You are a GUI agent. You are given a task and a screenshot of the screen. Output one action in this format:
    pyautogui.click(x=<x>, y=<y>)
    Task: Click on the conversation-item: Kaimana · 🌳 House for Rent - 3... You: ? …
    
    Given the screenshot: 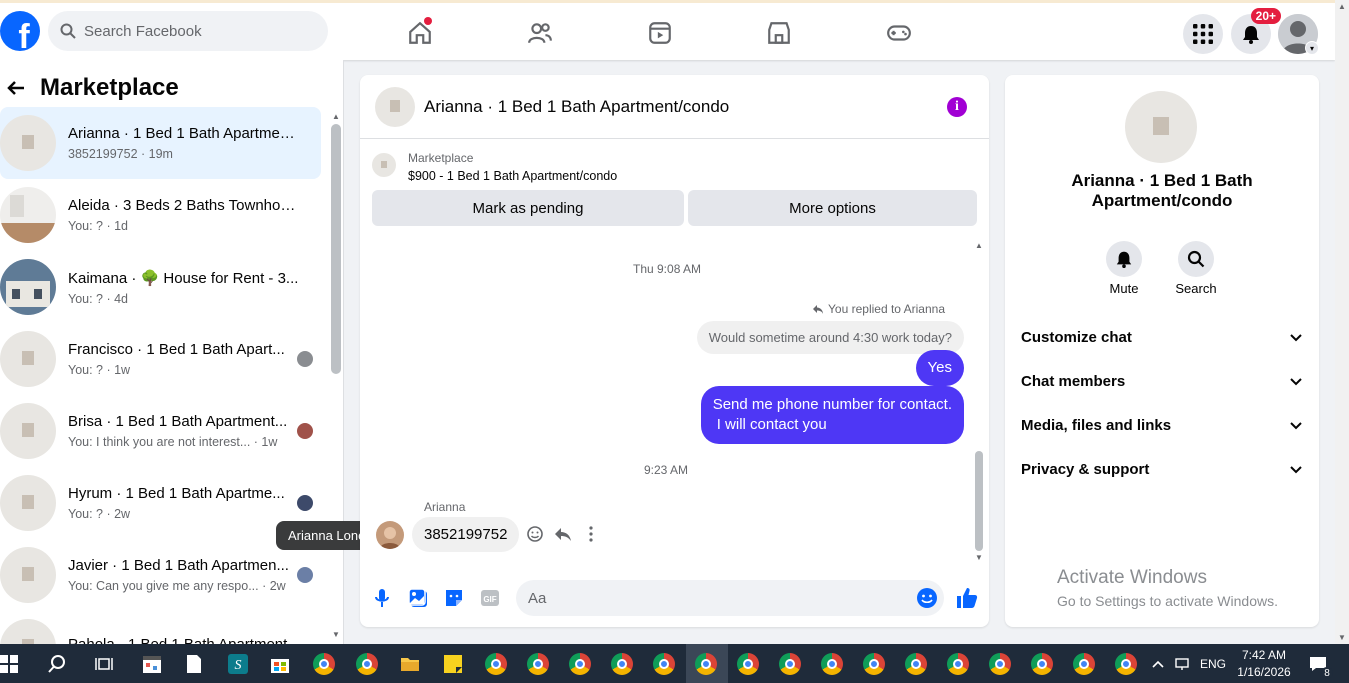 What is the action you would take?
    pyautogui.click(x=160, y=287)
    